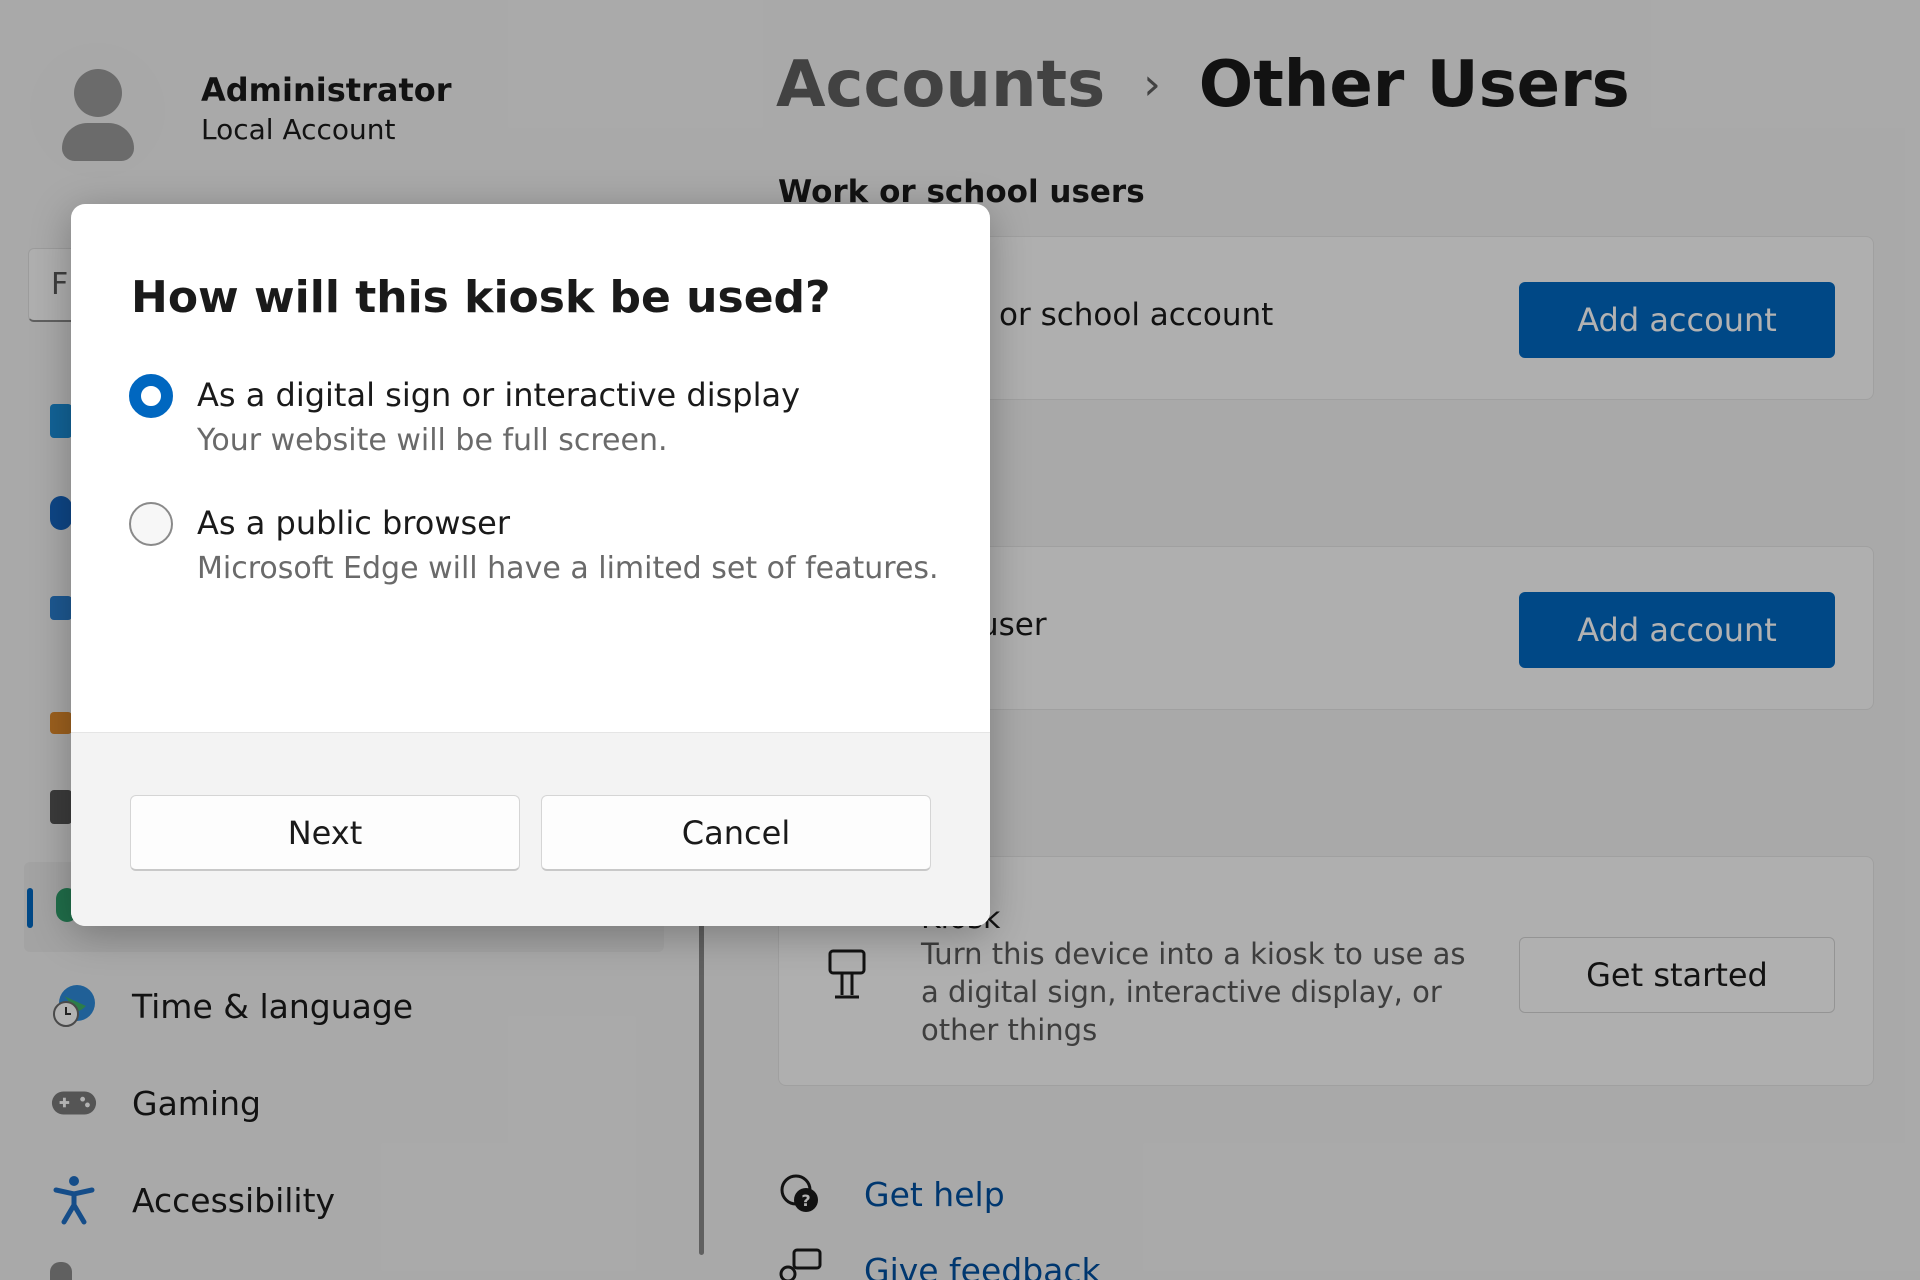 The height and width of the screenshot is (1280, 1920). What do you see at coordinates (151, 396) in the screenshot?
I see `radio-digital-sign` at bounding box center [151, 396].